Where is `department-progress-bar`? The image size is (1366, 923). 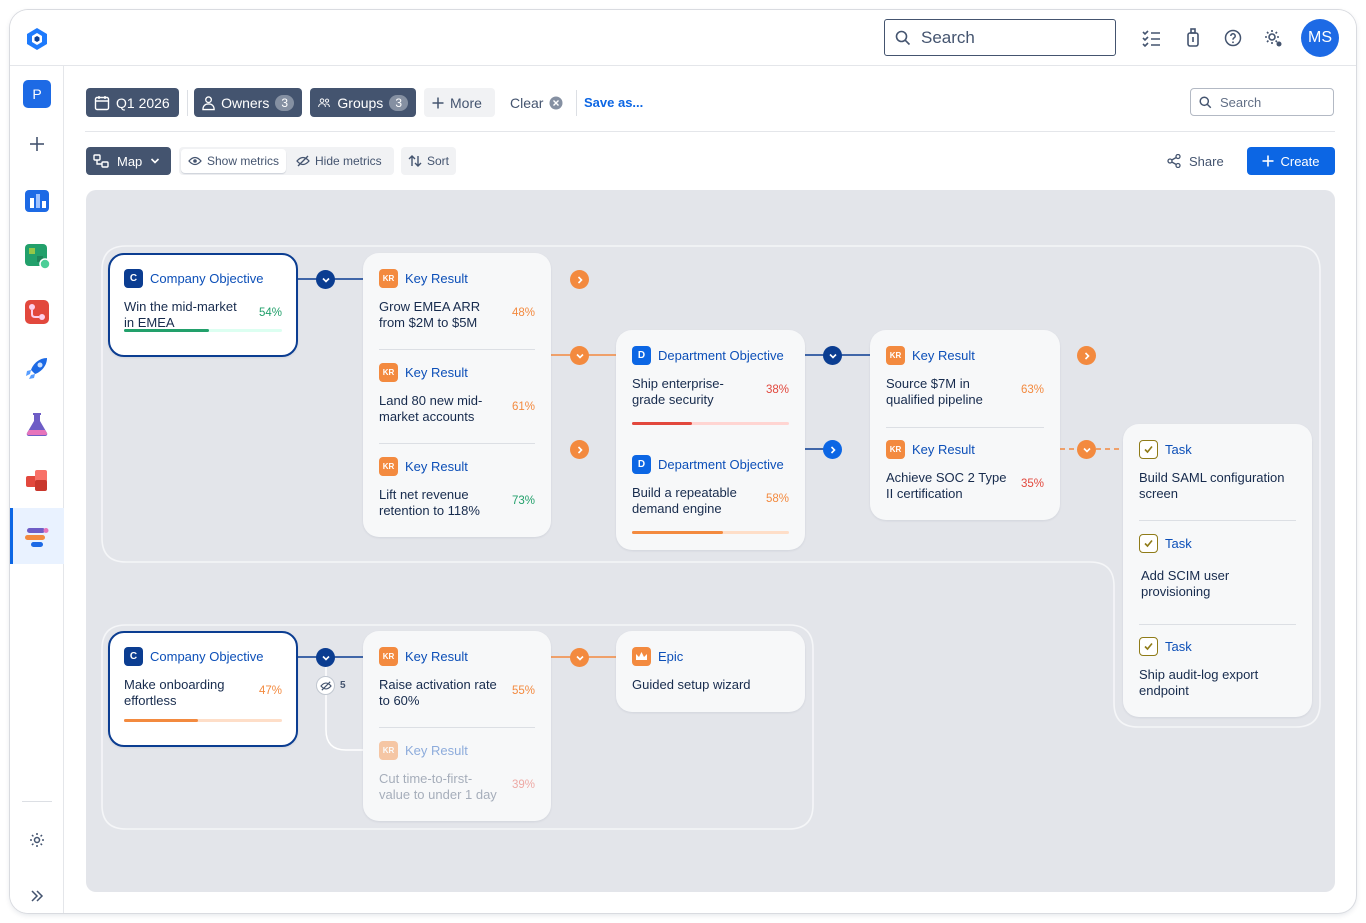 department-progress-bar is located at coordinates (710, 532).